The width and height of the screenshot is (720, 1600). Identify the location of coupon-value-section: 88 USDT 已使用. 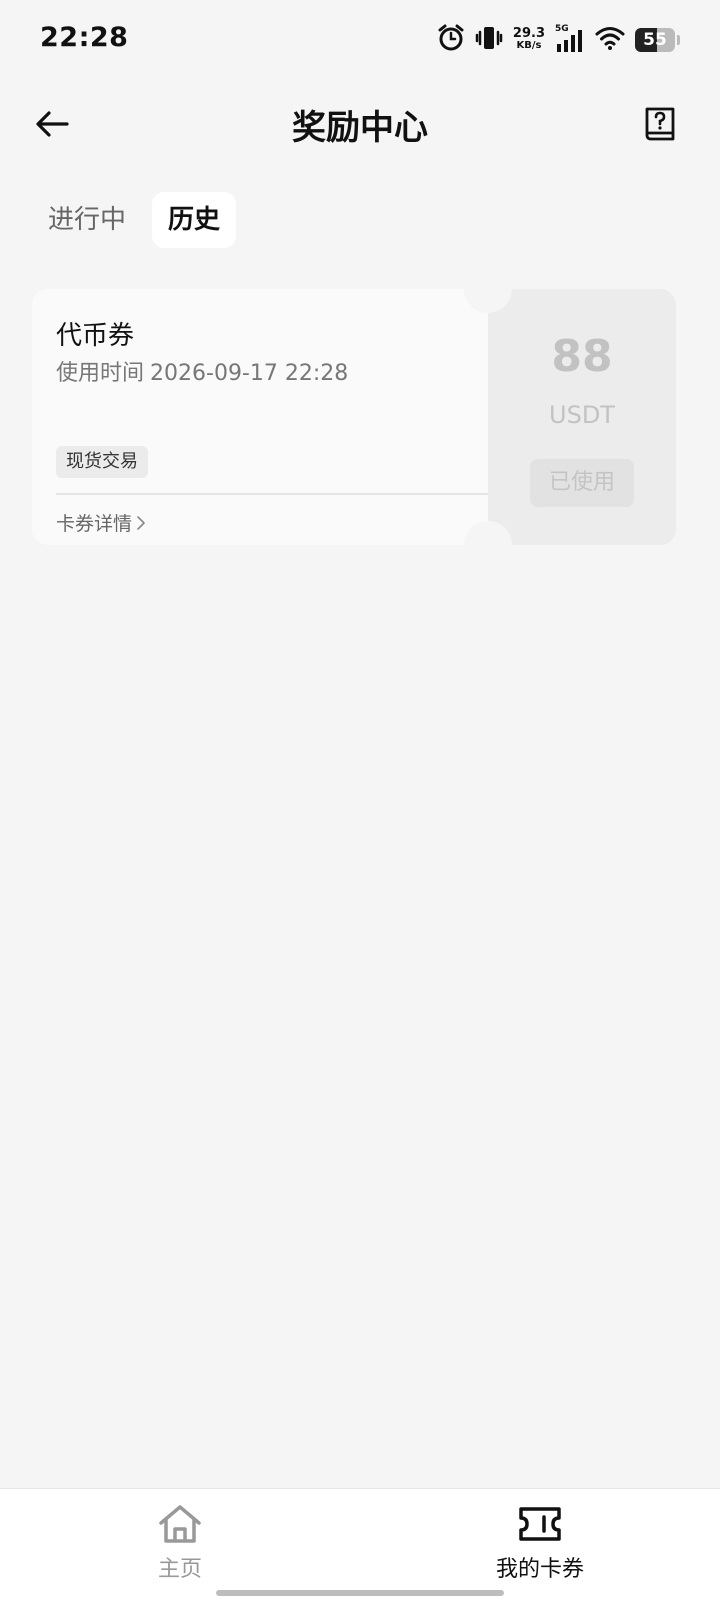
(582, 417).